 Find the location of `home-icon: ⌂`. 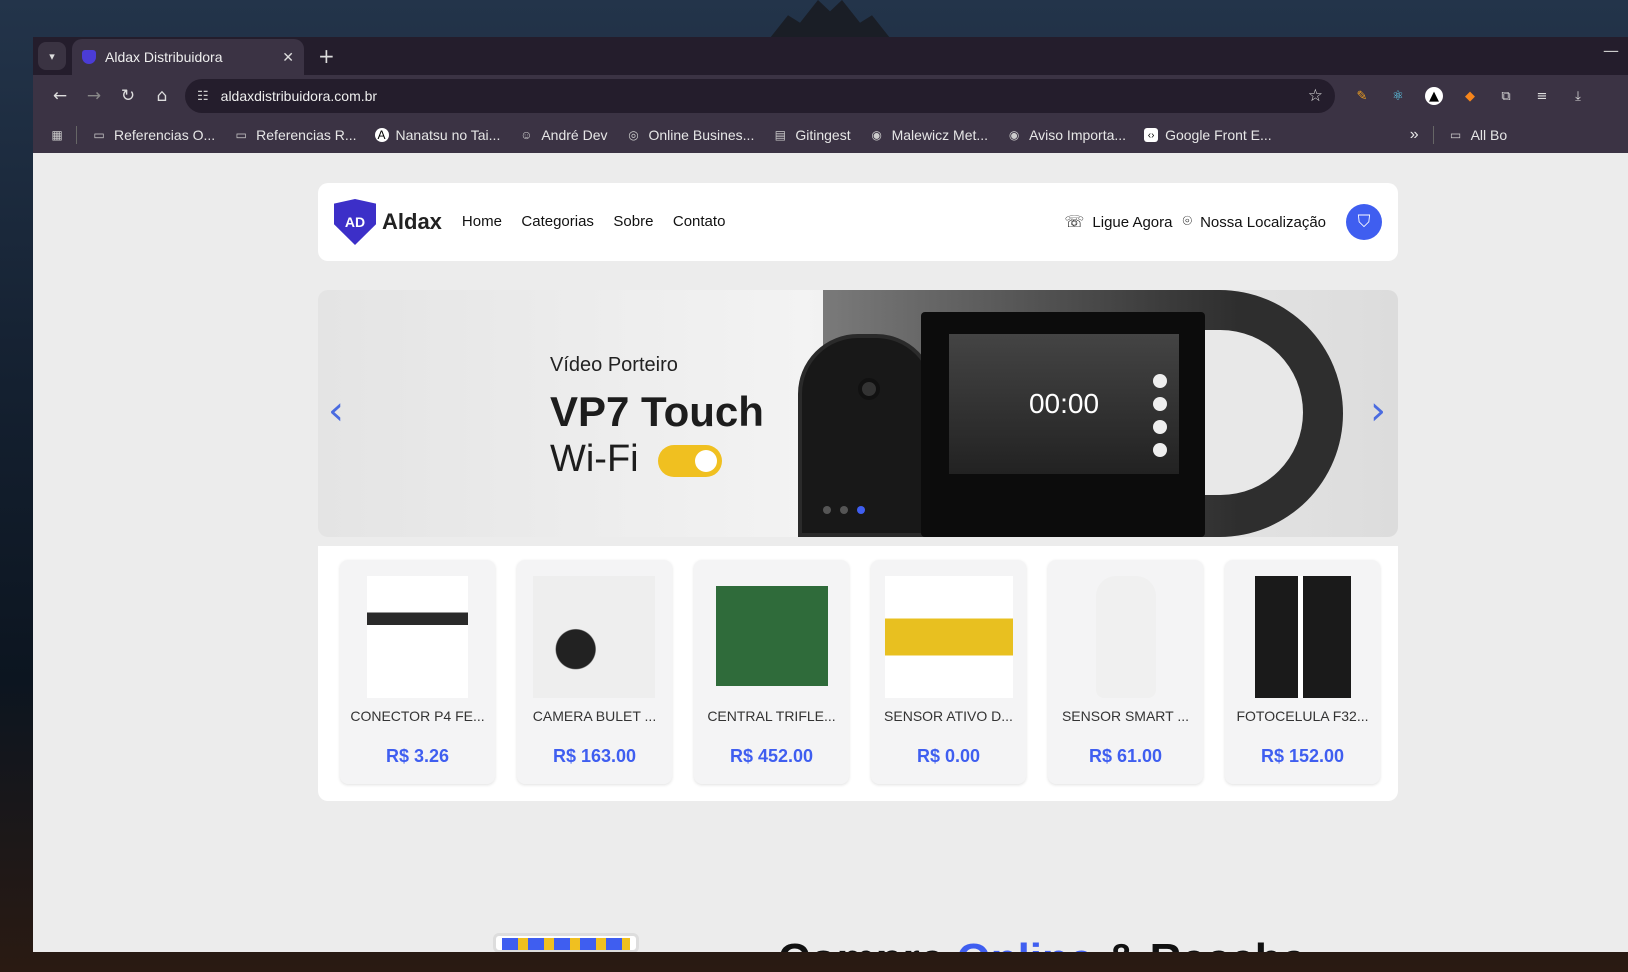

home-icon: ⌂ is located at coordinates (162, 96).